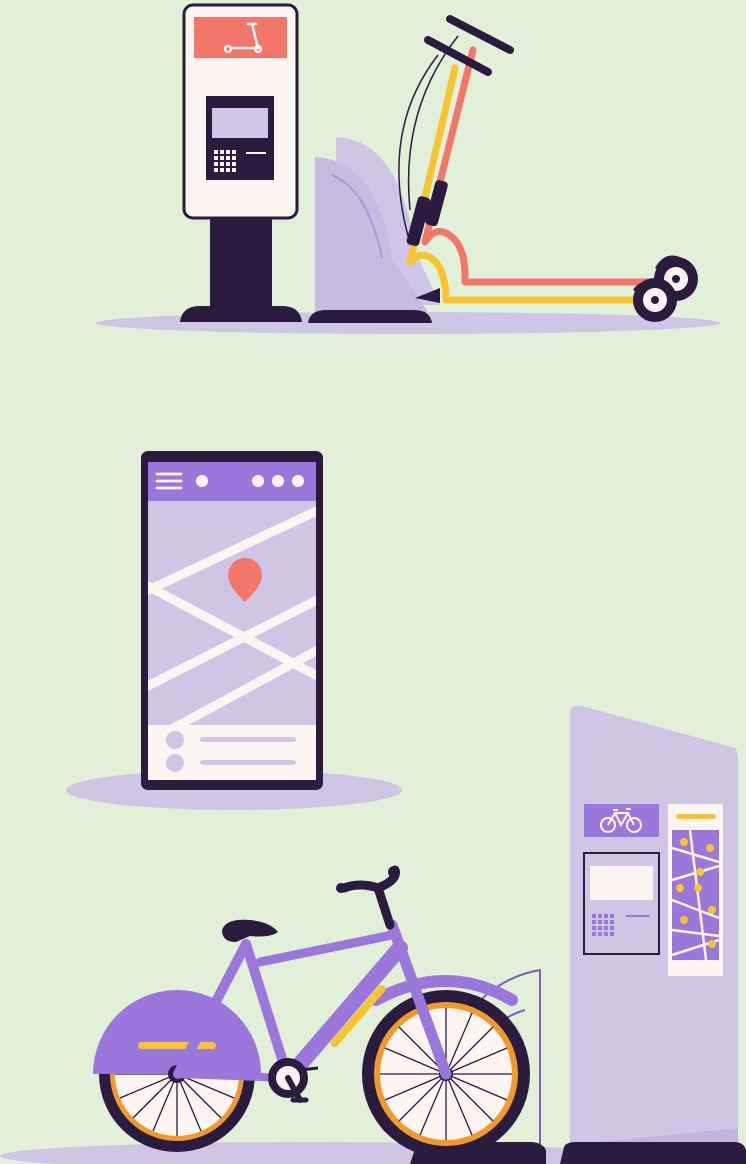 The image size is (746, 1164). What do you see at coordinates (621, 883) in the screenshot?
I see `bike-kiosk-screen` at bounding box center [621, 883].